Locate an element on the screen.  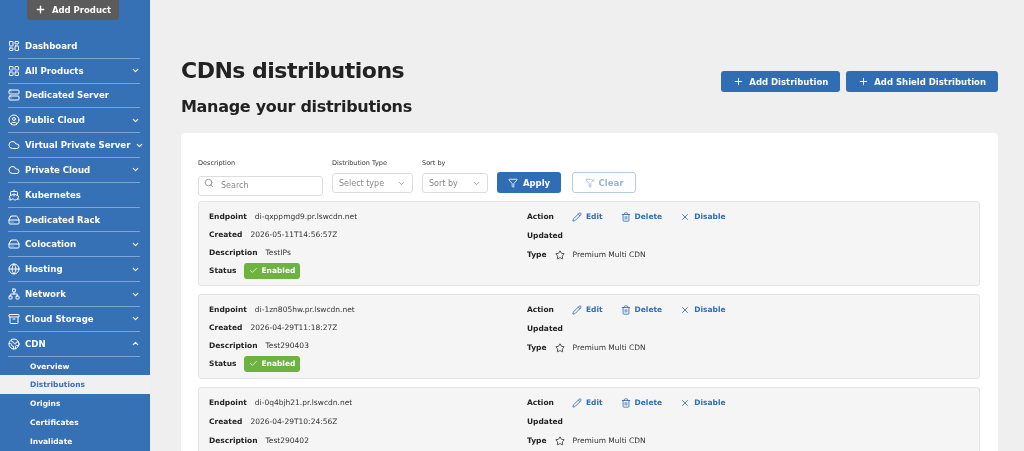
sort-select: Sort by is located at coordinates (455, 183).